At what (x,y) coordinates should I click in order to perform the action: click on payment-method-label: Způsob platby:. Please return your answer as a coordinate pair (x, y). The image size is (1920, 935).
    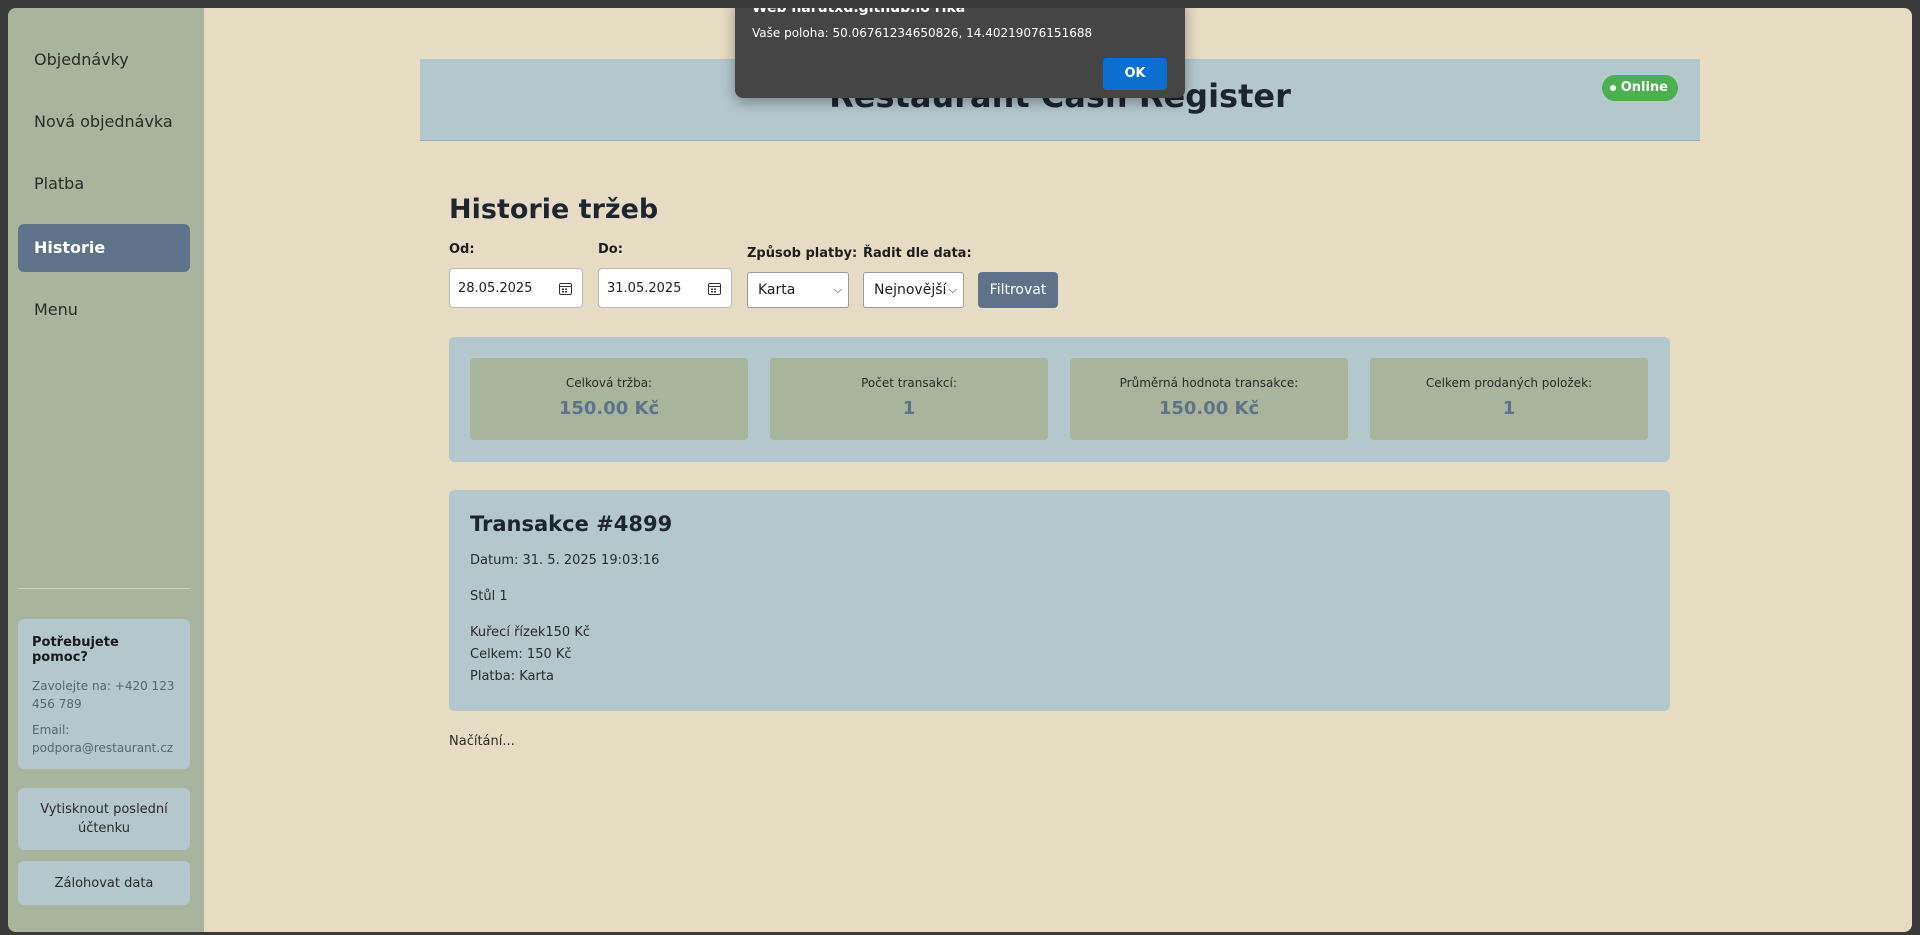
    Looking at the image, I should click on (802, 253).